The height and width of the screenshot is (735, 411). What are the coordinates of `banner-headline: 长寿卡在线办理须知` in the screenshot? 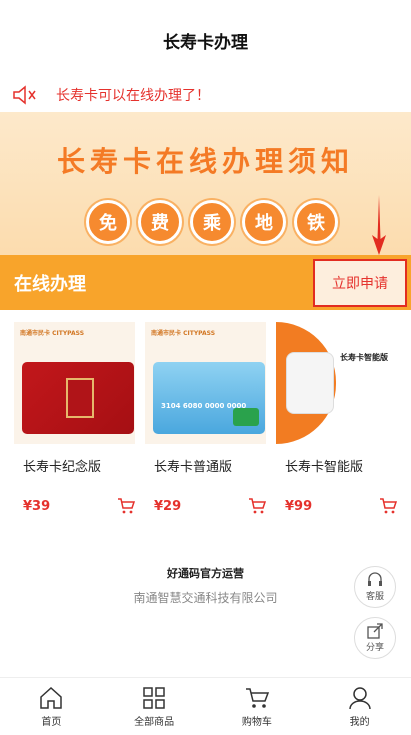 It's located at (205, 161).